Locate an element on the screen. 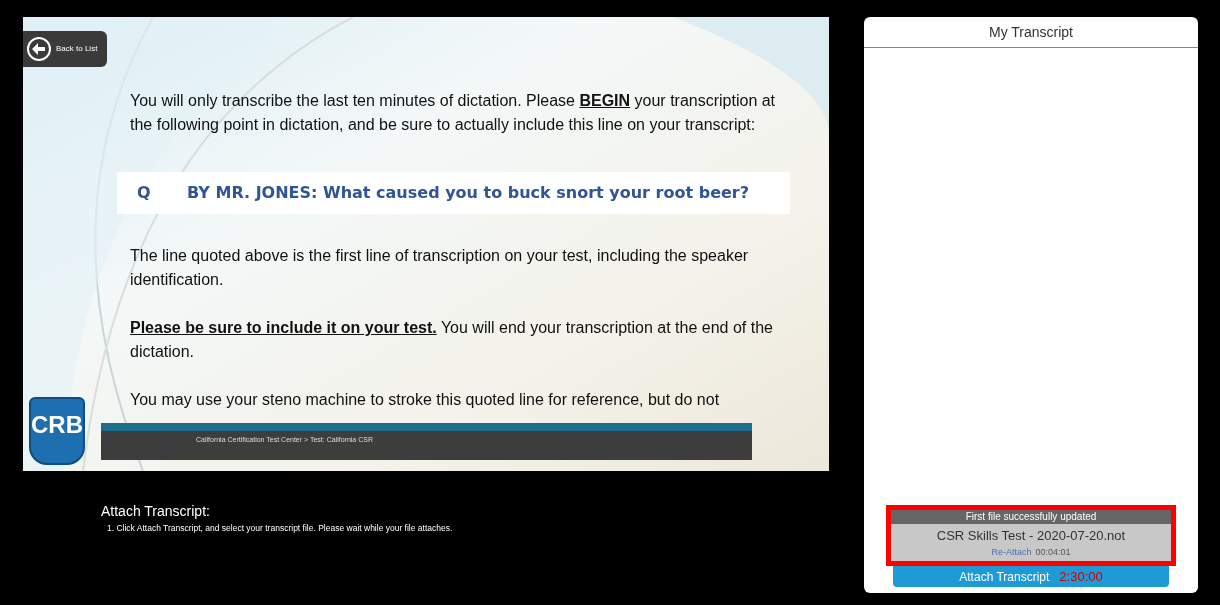 The height and width of the screenshot is (605, 1220). slide-paragraph: The line quoted above is the first line of transcription on your test, including the speaker identification. is located at coordinates (440, 268).